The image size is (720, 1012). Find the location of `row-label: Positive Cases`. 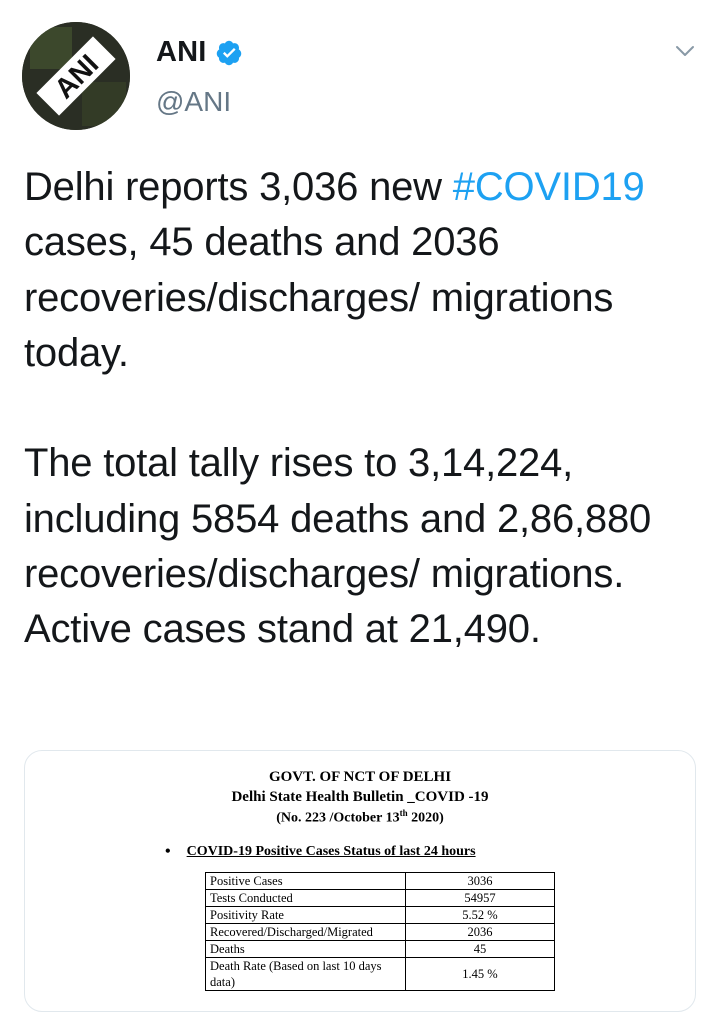

row-label: Positive Cases is located at coordinates (305, 881).